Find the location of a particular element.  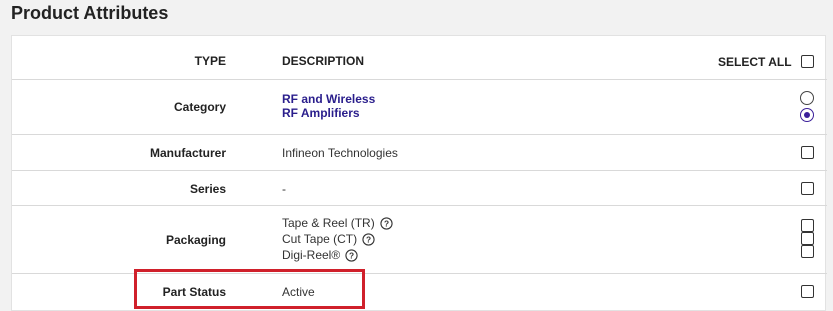

category-link-rf-wireless: RF and Wireless is located at coordinates (328, 99).